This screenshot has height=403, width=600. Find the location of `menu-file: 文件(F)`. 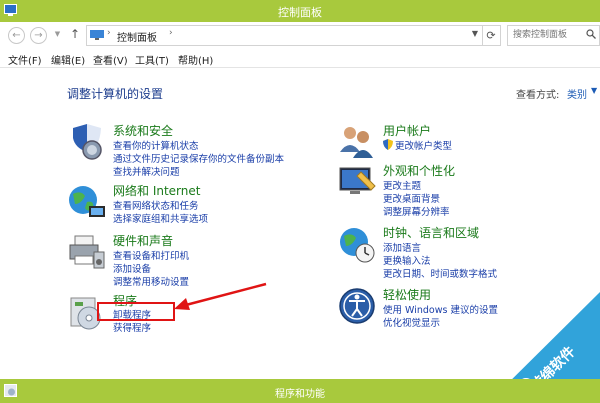

menu-file: 文件(F) is located at coordinates (25, 59).